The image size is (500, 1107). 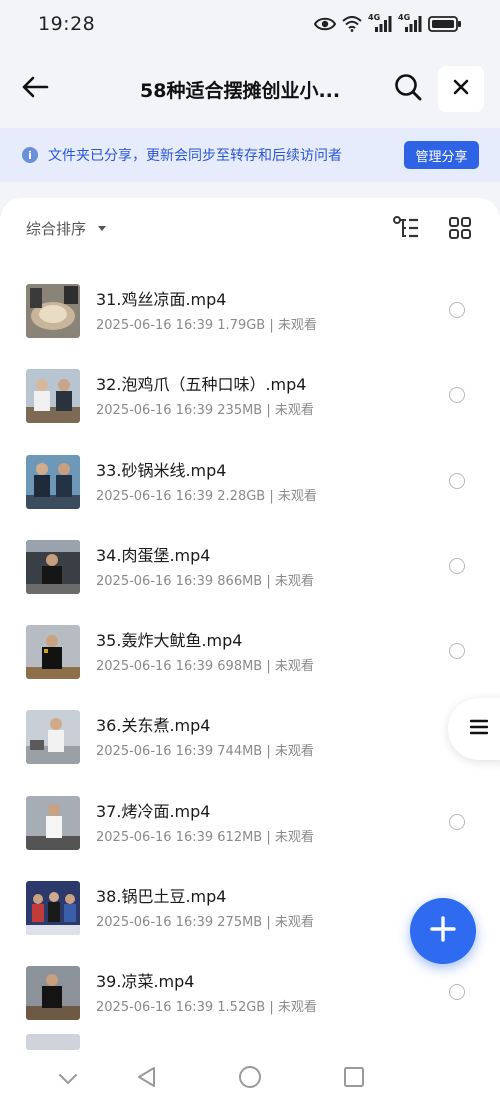 I want to click on tree-view-icon, so click(x=406, y=230).